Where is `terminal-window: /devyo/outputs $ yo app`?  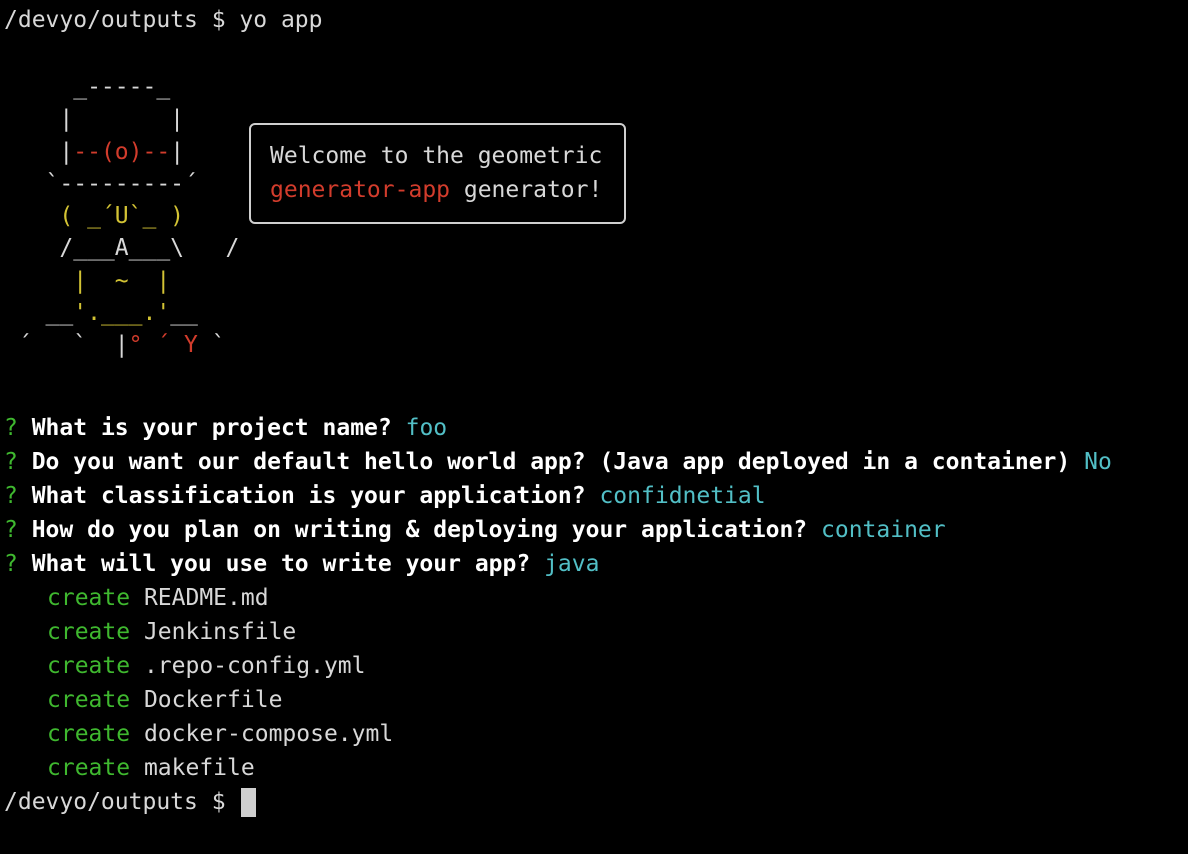 terminal-window: /devyo/outputs $ yo app is located at coordinates (594, 20).